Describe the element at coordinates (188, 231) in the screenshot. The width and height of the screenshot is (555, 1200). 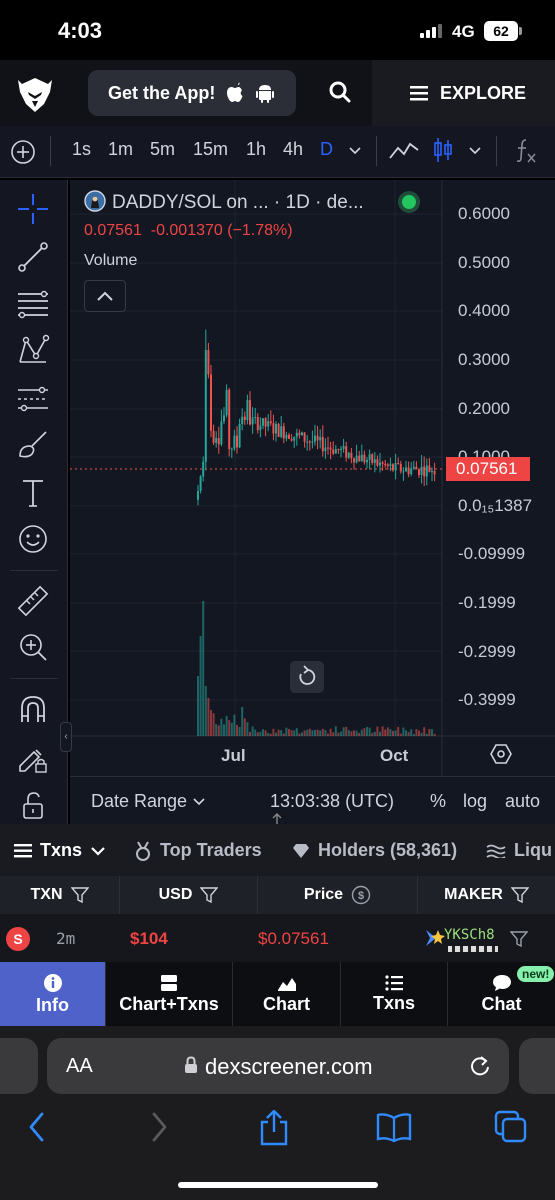
I see `chart-legend-ohlc: 0.07561 -0.001370 (−1.78%)` at that location.